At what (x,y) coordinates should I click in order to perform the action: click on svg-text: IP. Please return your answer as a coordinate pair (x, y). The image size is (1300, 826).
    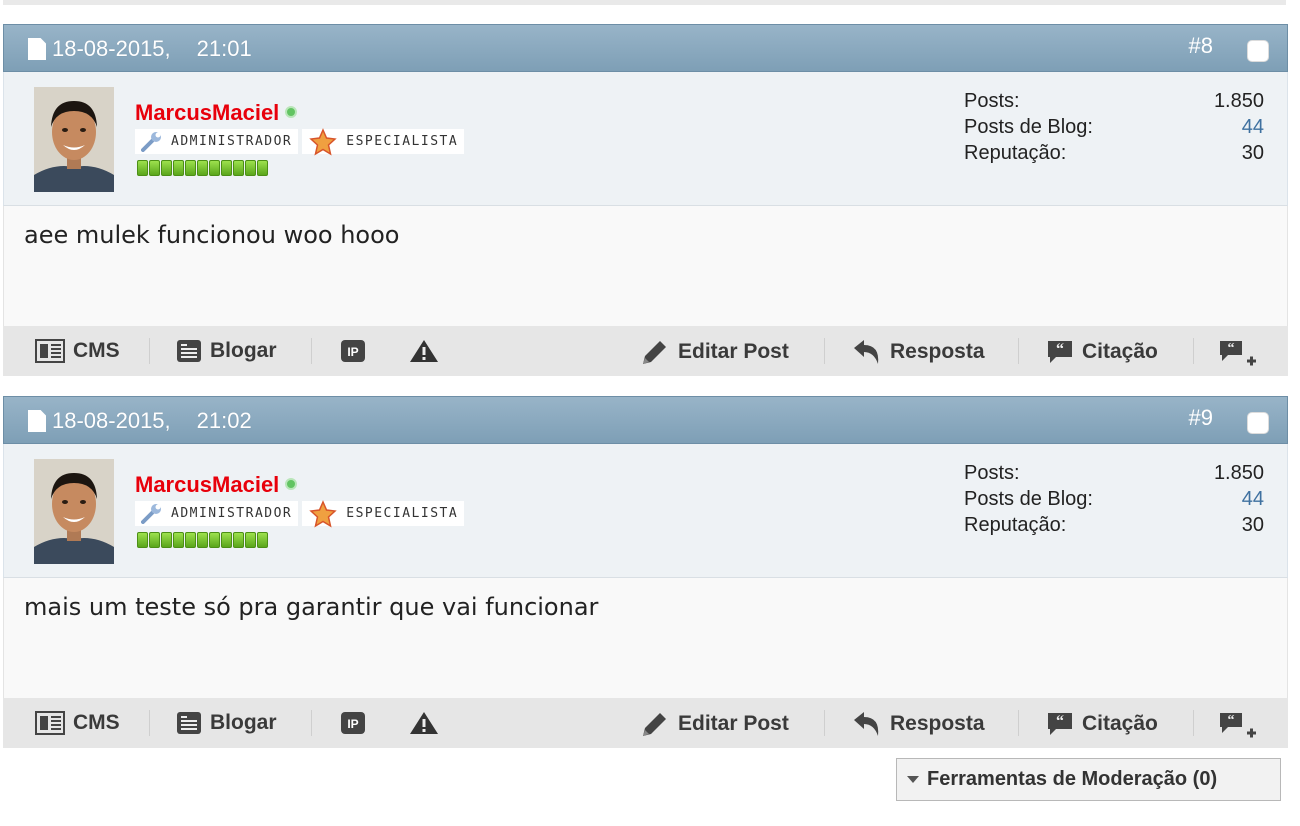
    Looking at the image, I should click on (352, 724).